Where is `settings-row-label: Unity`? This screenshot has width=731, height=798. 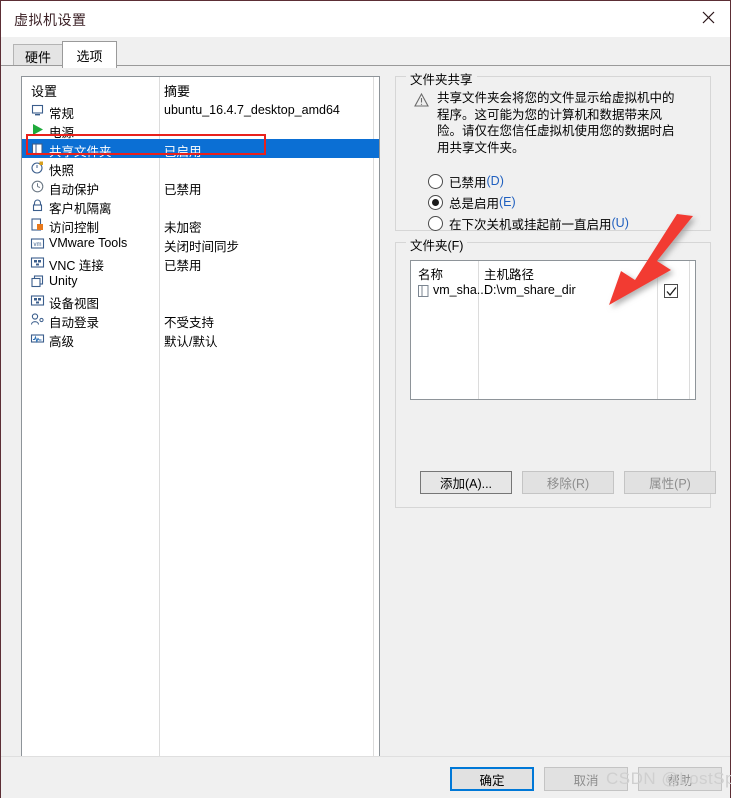
settings-row-label: Unity is located at coordinates (63, 281).